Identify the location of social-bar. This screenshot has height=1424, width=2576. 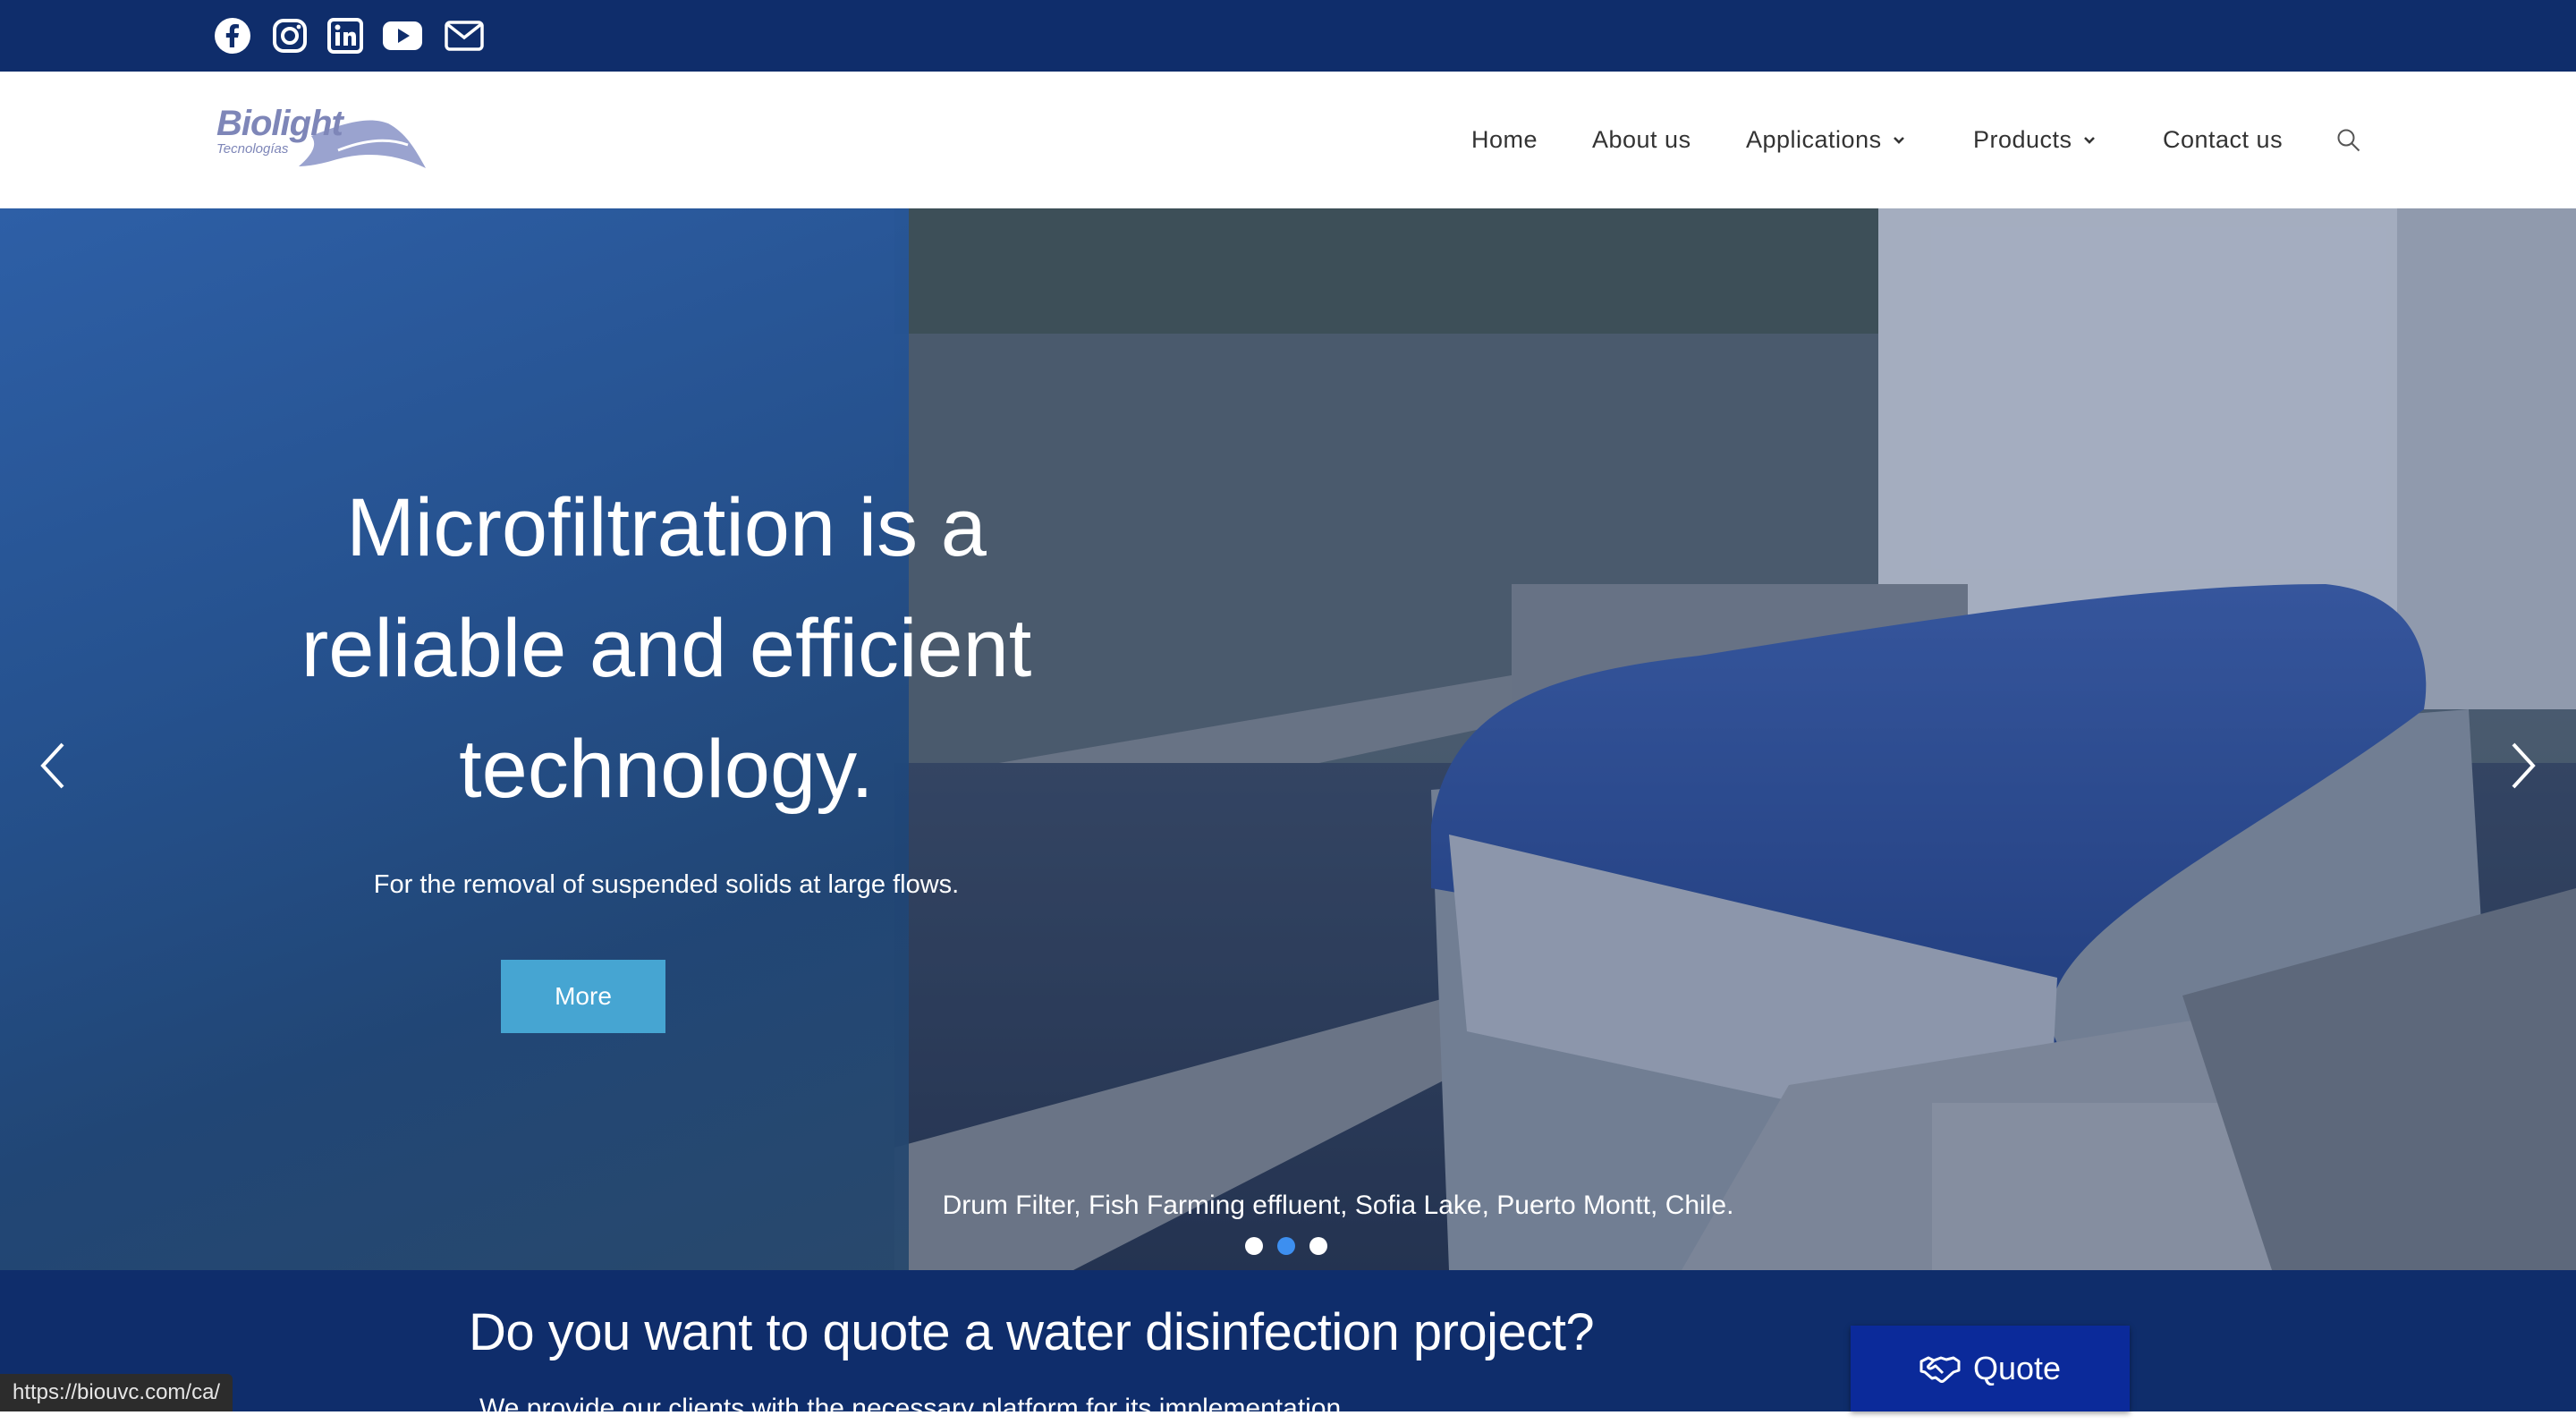
(1288, 36).